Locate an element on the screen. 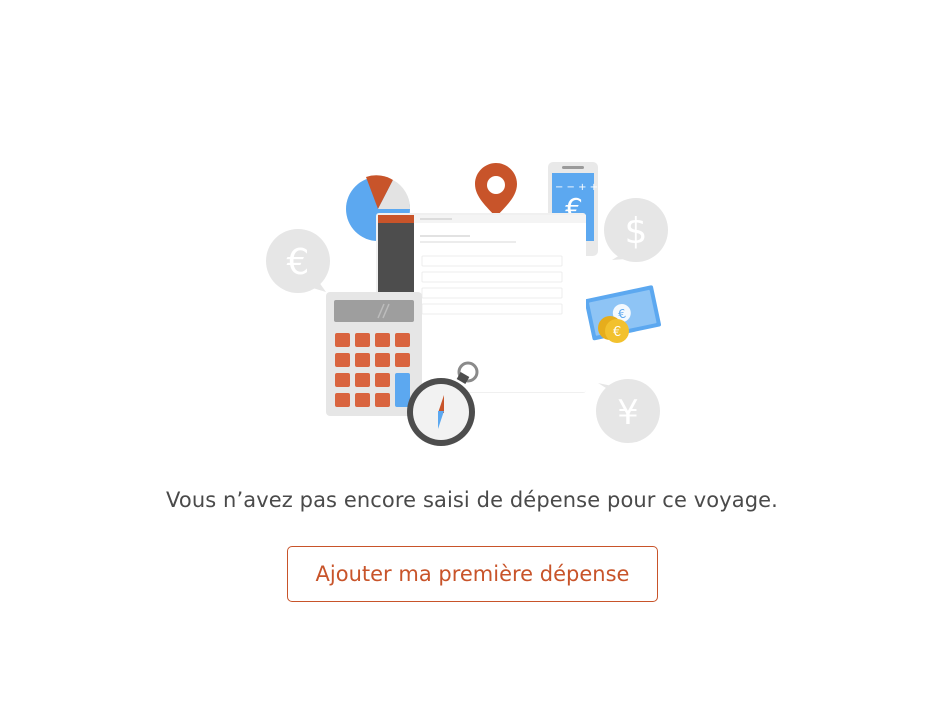 The image size is (930, 722). yen-bubble-icon: ¥ is located at coordinates (628, 411).